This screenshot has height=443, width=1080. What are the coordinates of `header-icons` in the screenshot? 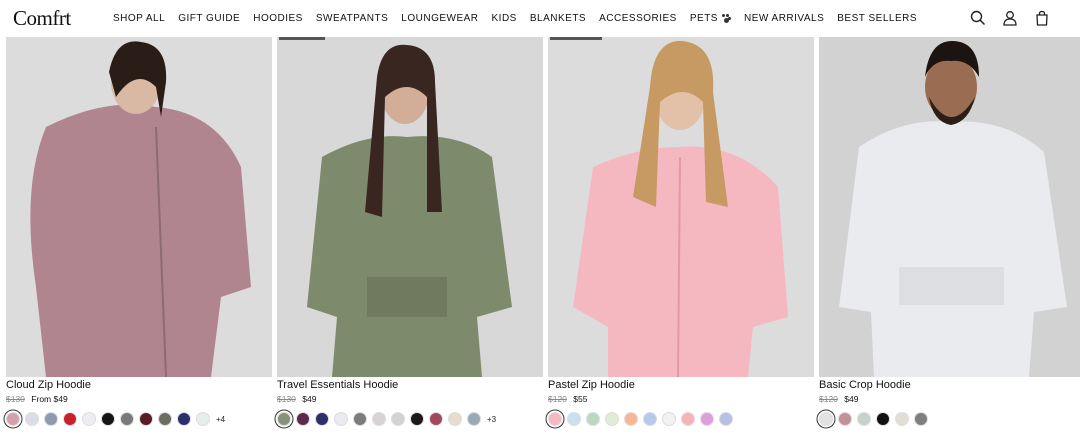 It's located at (1010, 18).